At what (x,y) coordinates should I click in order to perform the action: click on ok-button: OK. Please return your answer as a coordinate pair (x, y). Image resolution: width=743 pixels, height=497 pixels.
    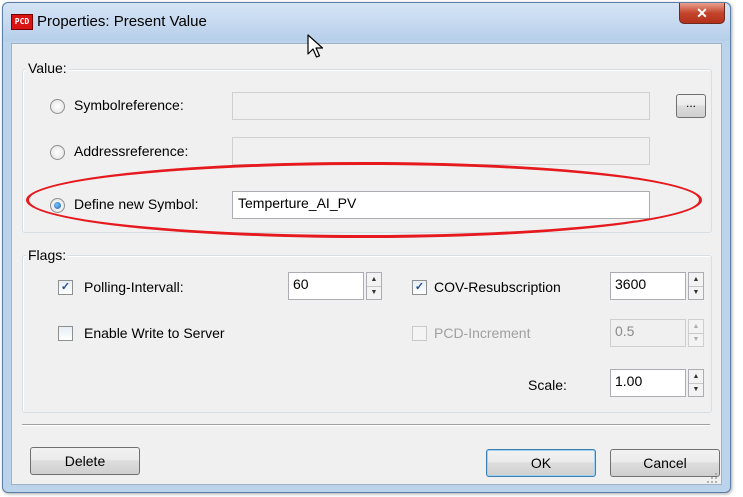
    Looking at the image, I should click on (541, 463).